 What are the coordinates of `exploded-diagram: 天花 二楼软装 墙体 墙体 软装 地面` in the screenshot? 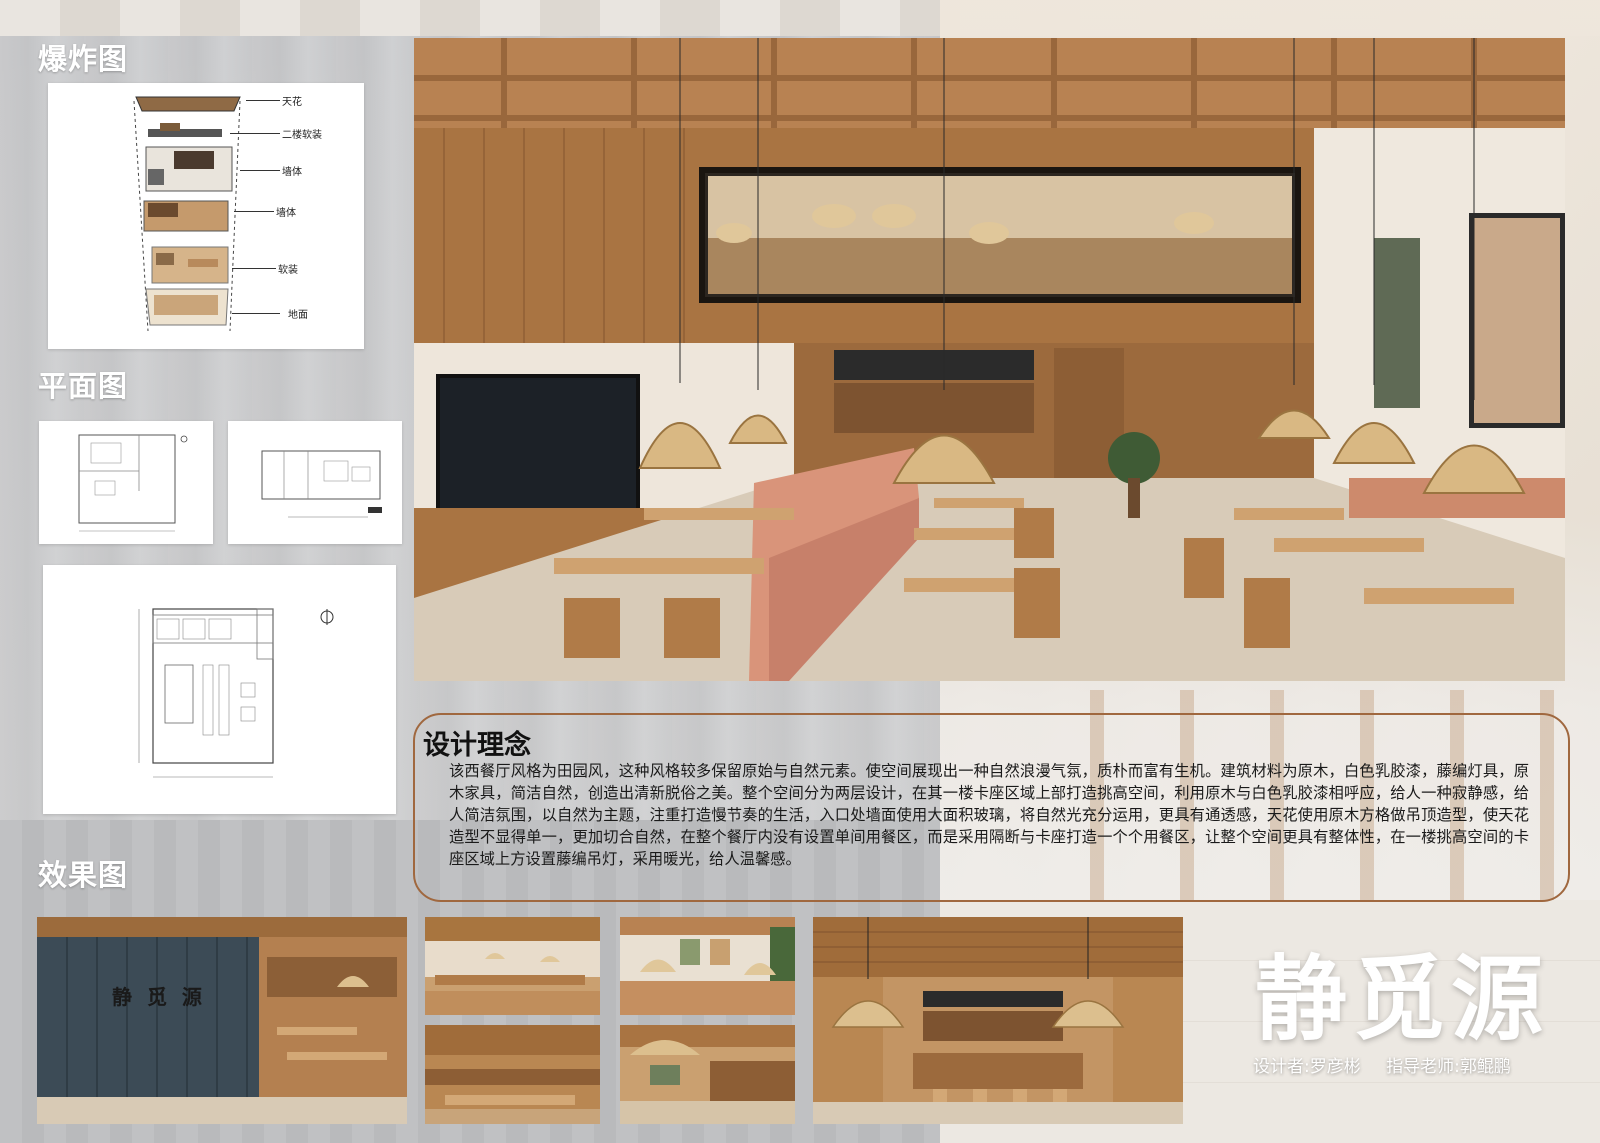 It's located at (206, 216).